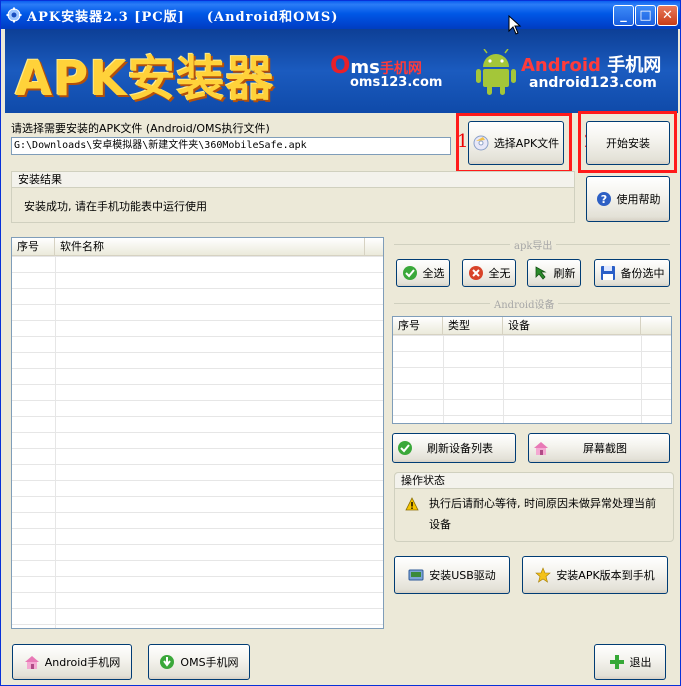 This screenshot has width=681, height=686. I want to click on cancel-icon, so click(475, 273).